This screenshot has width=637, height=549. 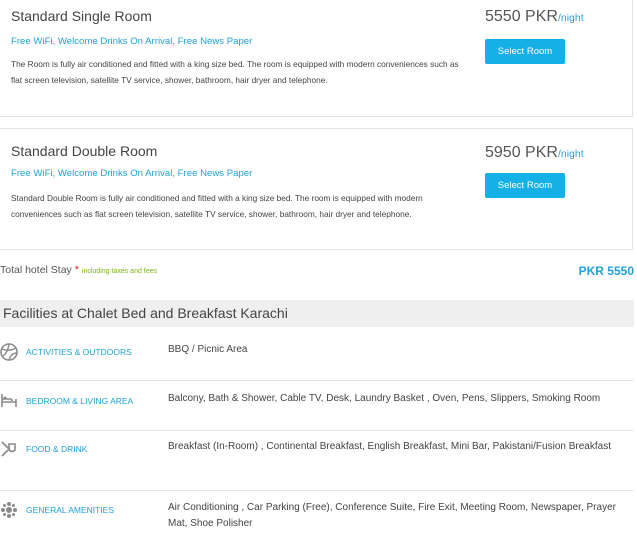 I want to click on price-amount: 5950 PKR, so click(x=521, y=152).